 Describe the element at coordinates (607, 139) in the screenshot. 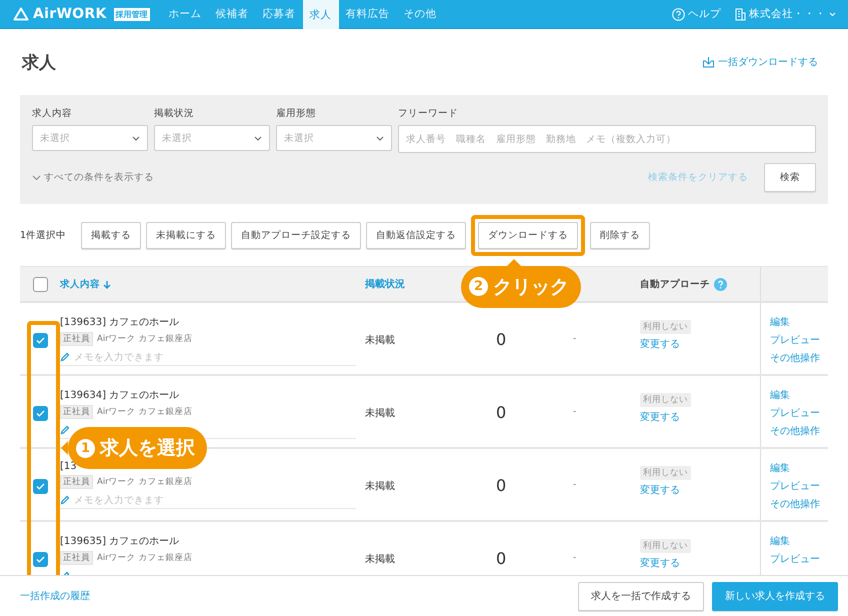

I see `keyword-input: 求人番号 職種名 雇用形態 勤務地 メモ（複数入力可）` at that location.